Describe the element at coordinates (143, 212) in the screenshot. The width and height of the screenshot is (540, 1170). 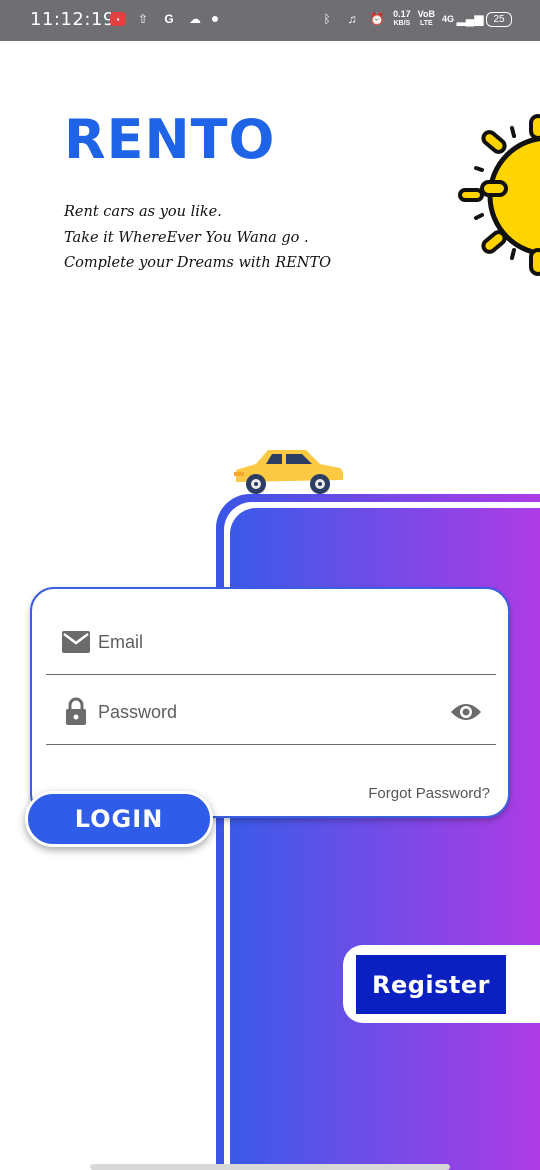
I see `tagline-line: Rent cars as you like.` at that location.